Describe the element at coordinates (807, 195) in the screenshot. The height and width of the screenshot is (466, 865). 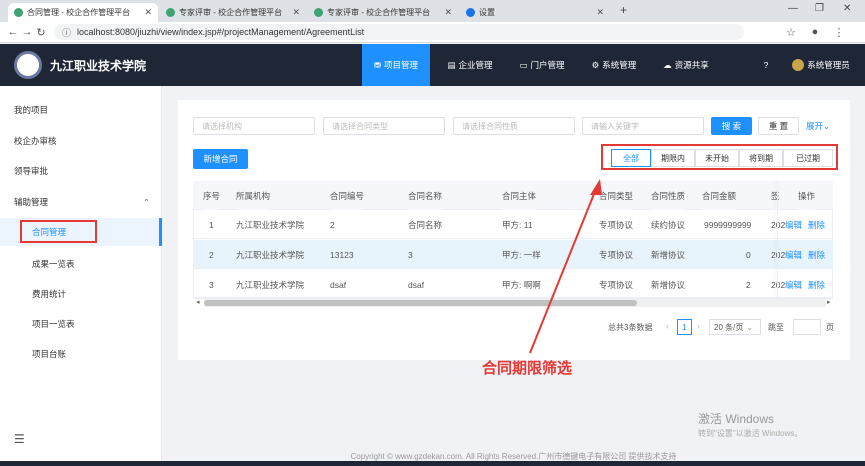
I see `col-header: 操作` at that location.